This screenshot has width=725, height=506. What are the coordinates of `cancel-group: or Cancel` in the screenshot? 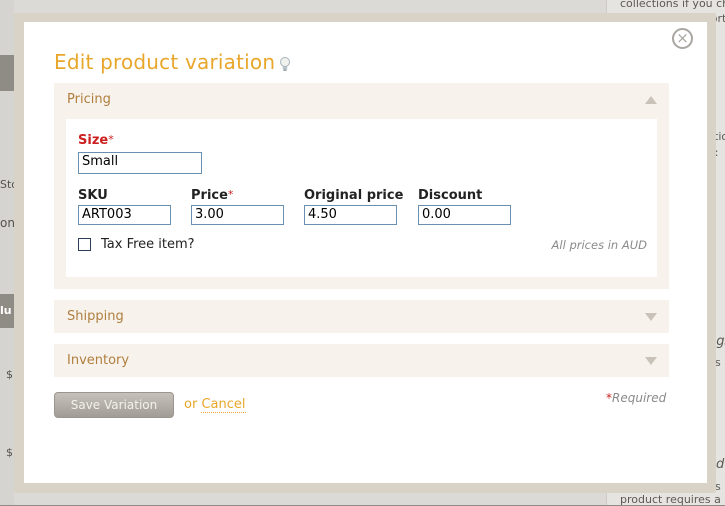 It's located at (215, 405).